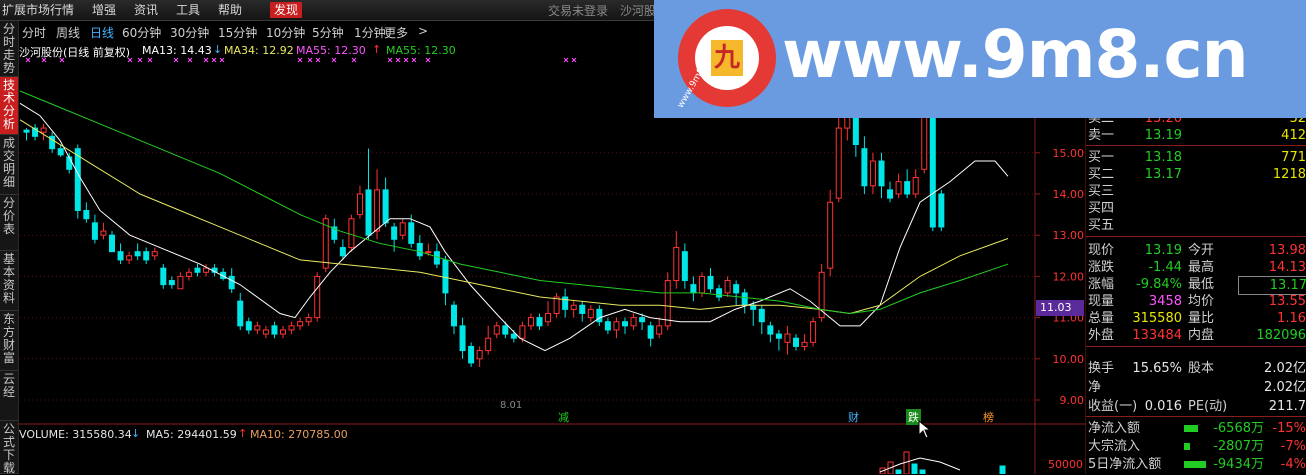 This screenshot has width=1306, height=475. I want to click on flow-value: -9434万, so click(1238, 464).